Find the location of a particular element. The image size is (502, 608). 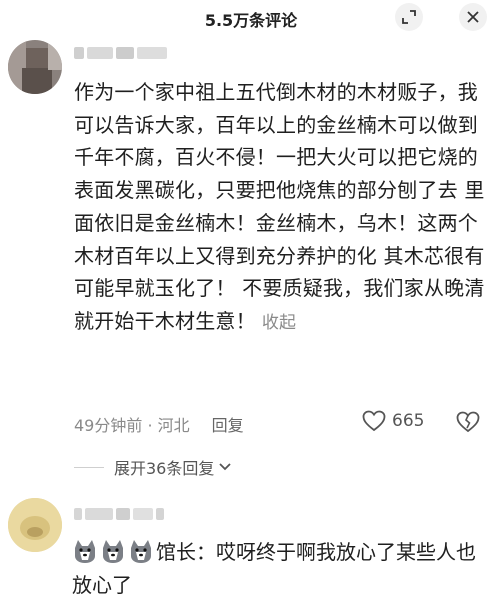

comment-meta: 49分钟前 · 河北 回复 is located at coordinates (159, 424).